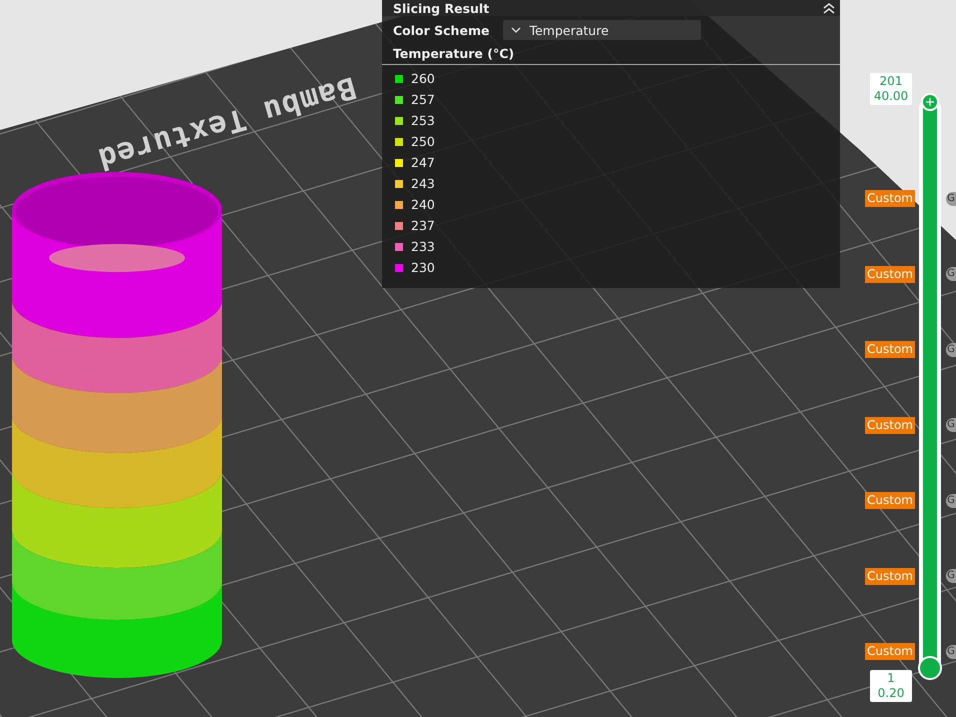 The height and width of the screenshot is (717, 956). I want to click on legend-value: 233, so click(423, 246).